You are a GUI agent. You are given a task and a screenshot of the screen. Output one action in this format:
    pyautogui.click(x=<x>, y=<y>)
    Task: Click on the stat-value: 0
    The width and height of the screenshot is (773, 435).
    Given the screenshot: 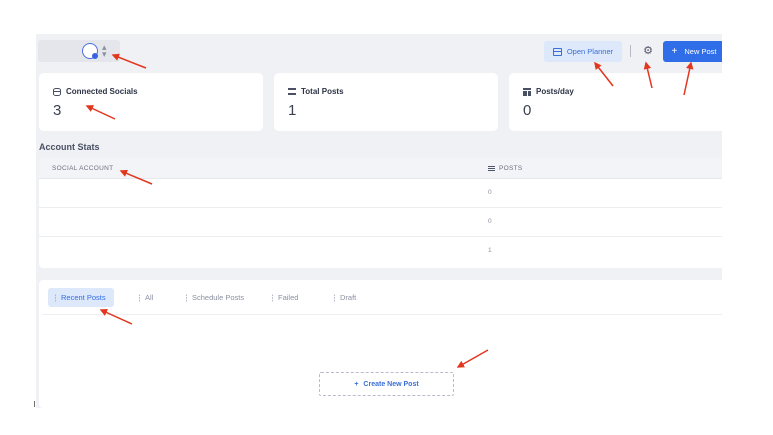 What is the action you would take?
    pyautogui.click(x=527, y=110)
    